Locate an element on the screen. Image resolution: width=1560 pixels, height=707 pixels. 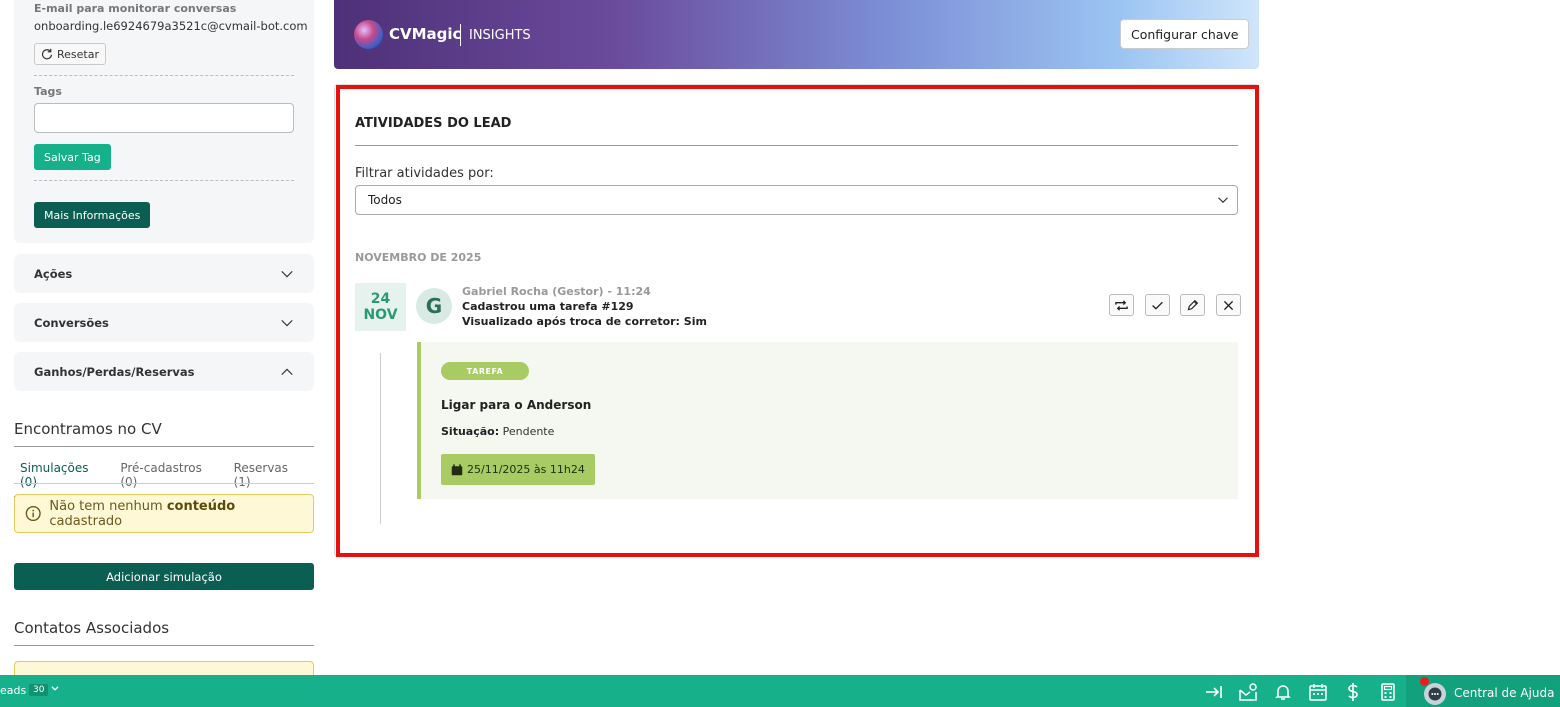
check-icon is located at coordinates (1157, 305).